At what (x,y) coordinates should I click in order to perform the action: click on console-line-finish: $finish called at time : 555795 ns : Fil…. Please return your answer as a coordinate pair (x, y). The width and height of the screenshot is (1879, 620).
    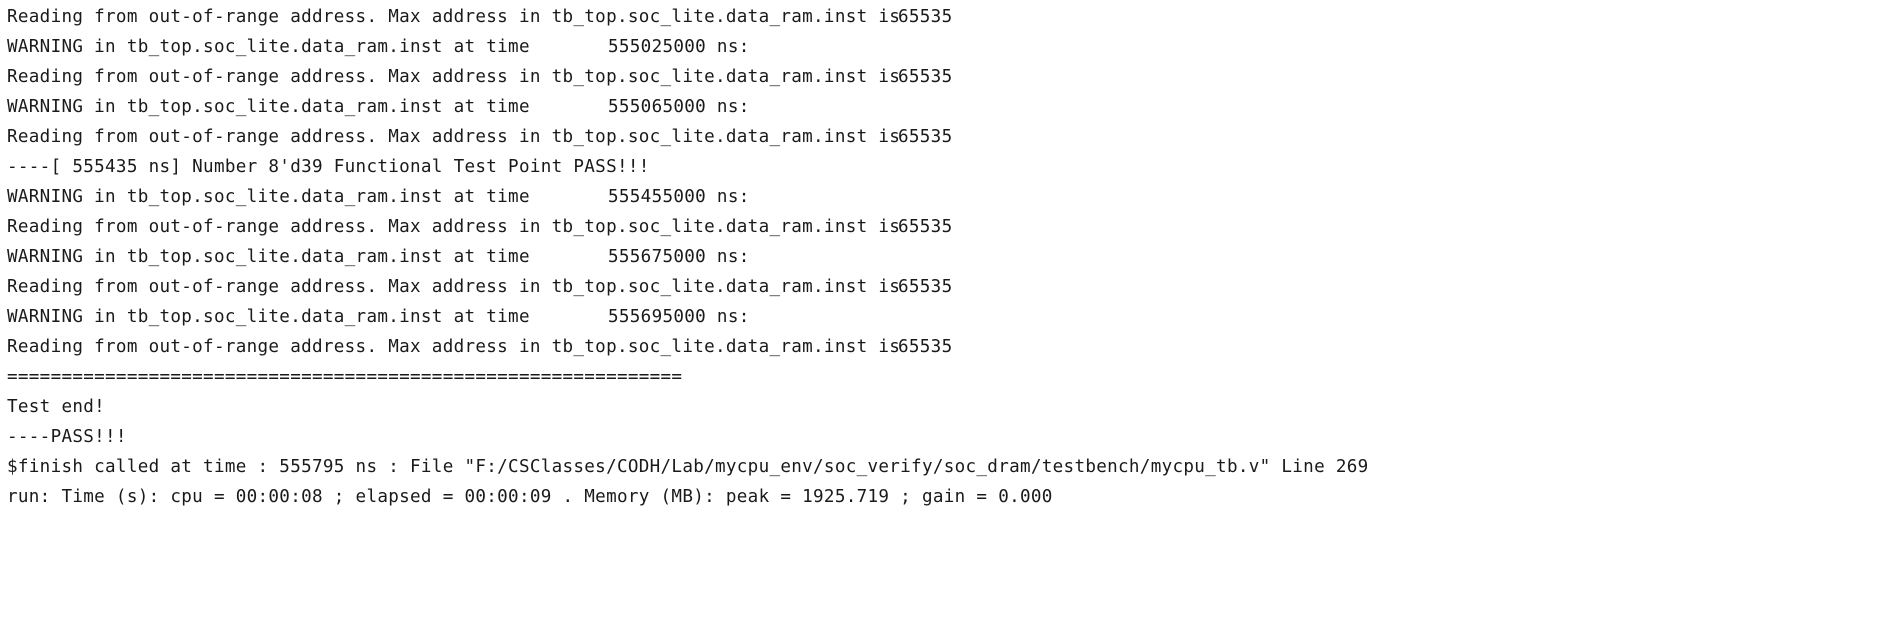
    Looking at the image, I should click on (937, 467).